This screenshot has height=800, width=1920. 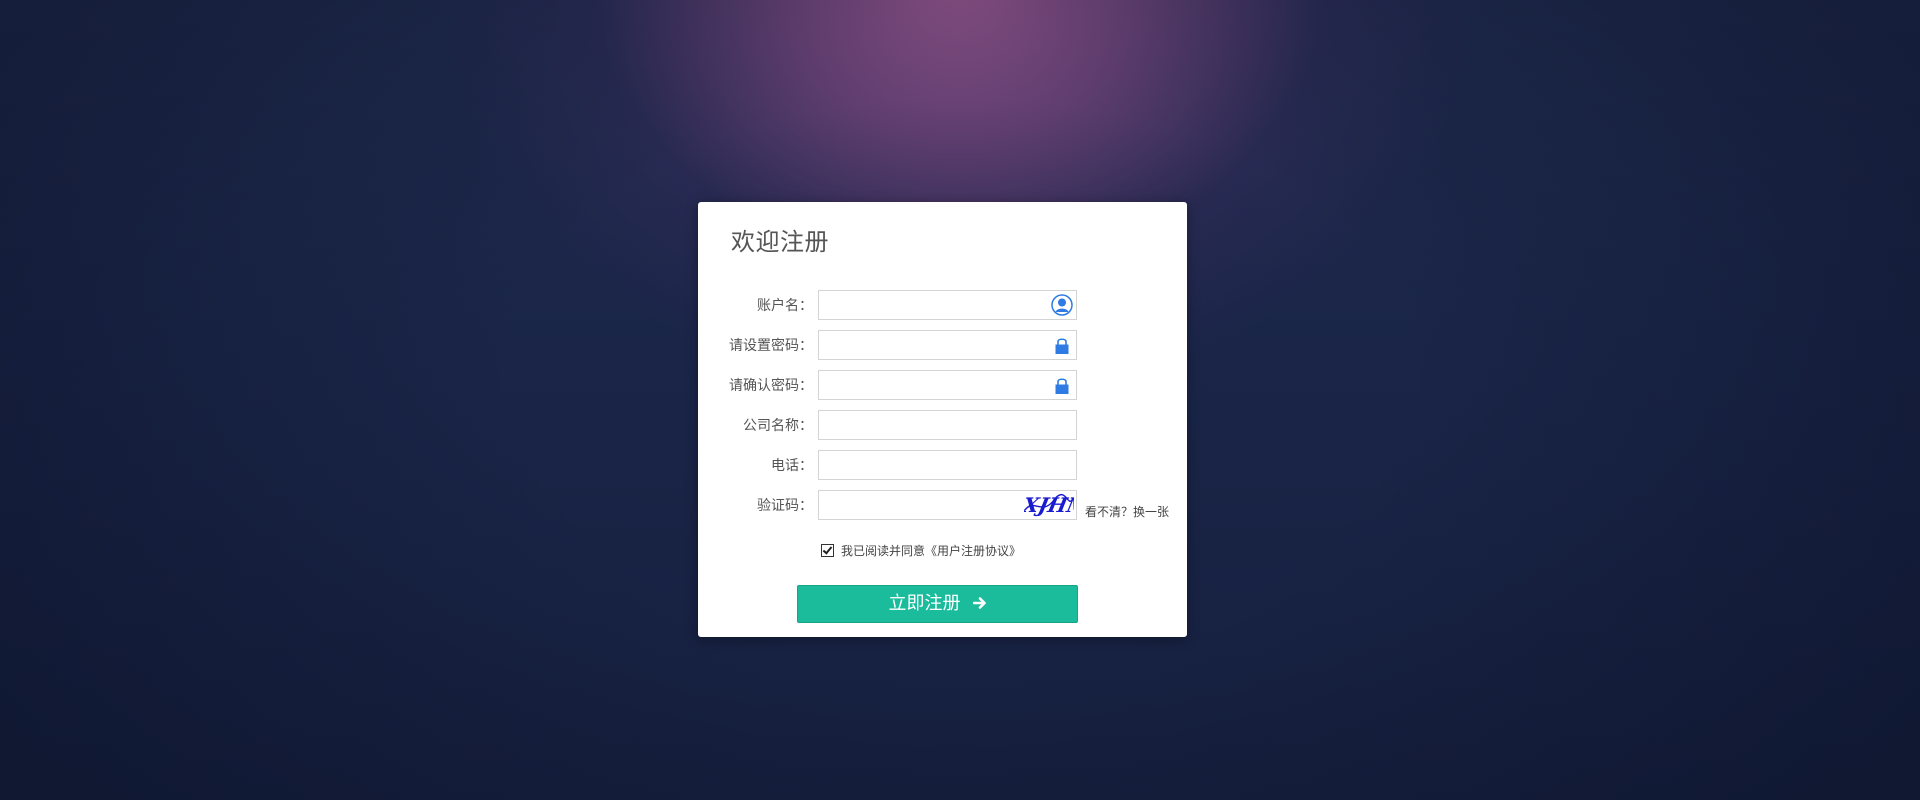 What do you see at coordinates (778, 426) in the screenshot?
I see `company-label: 公司名称：` at bounding box center [778, 426].